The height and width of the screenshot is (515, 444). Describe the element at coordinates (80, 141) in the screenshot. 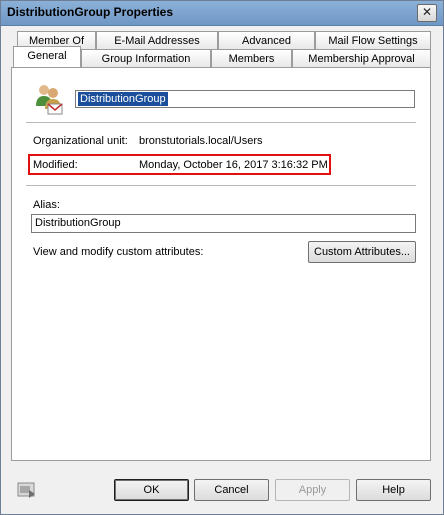

I see `org-unit-label: Organizational unit:` at that location.